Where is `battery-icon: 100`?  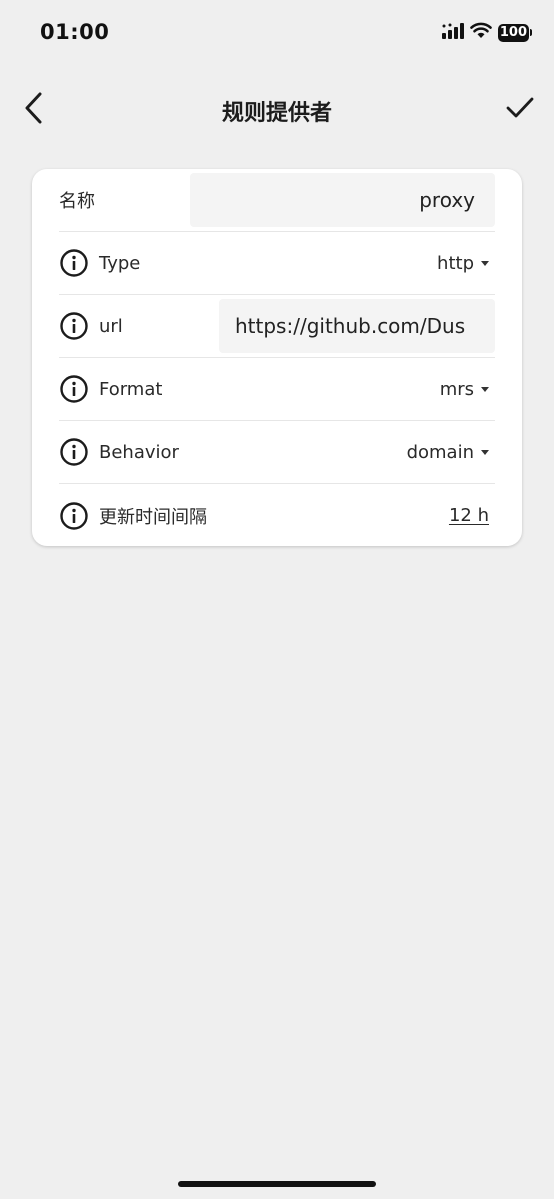 battery-icon: 100 is located at coordinates (514, 32).